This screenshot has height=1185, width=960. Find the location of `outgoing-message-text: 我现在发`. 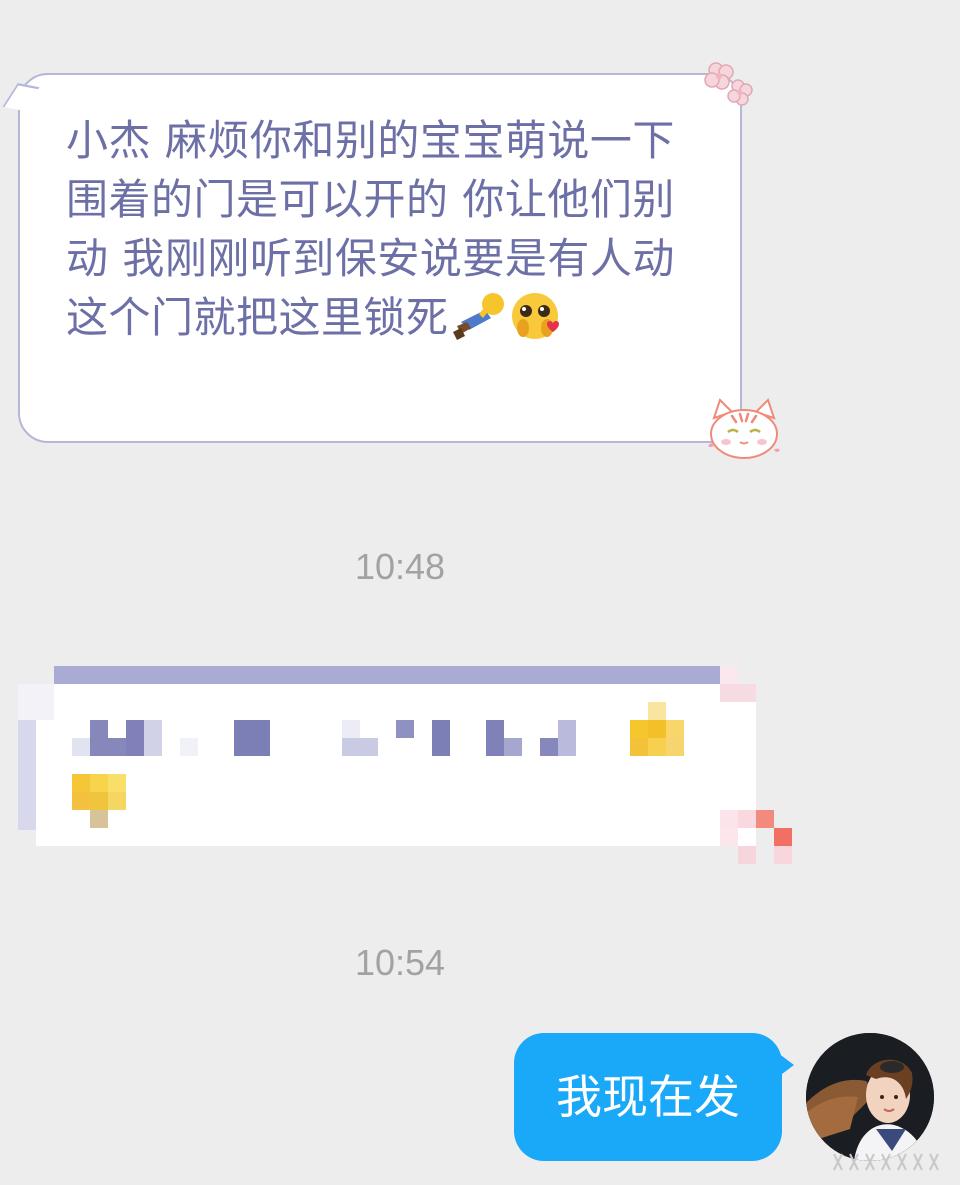

outgoing-message-text: 我现在发 is located at coordinates (648, 1097).